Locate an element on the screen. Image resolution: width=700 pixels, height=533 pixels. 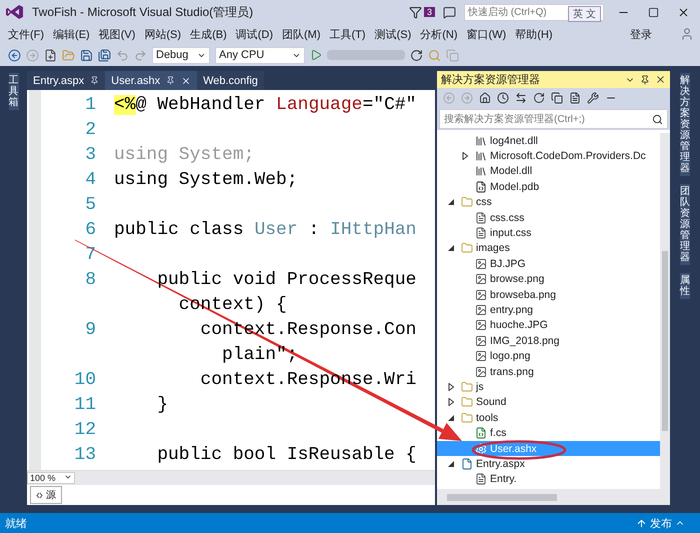
tree-item: css is located at coordinates (548, 202).